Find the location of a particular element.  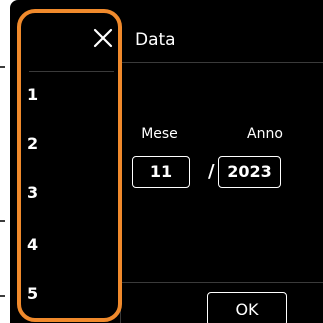

month-label: Mese is located at coordinates (159, 134).